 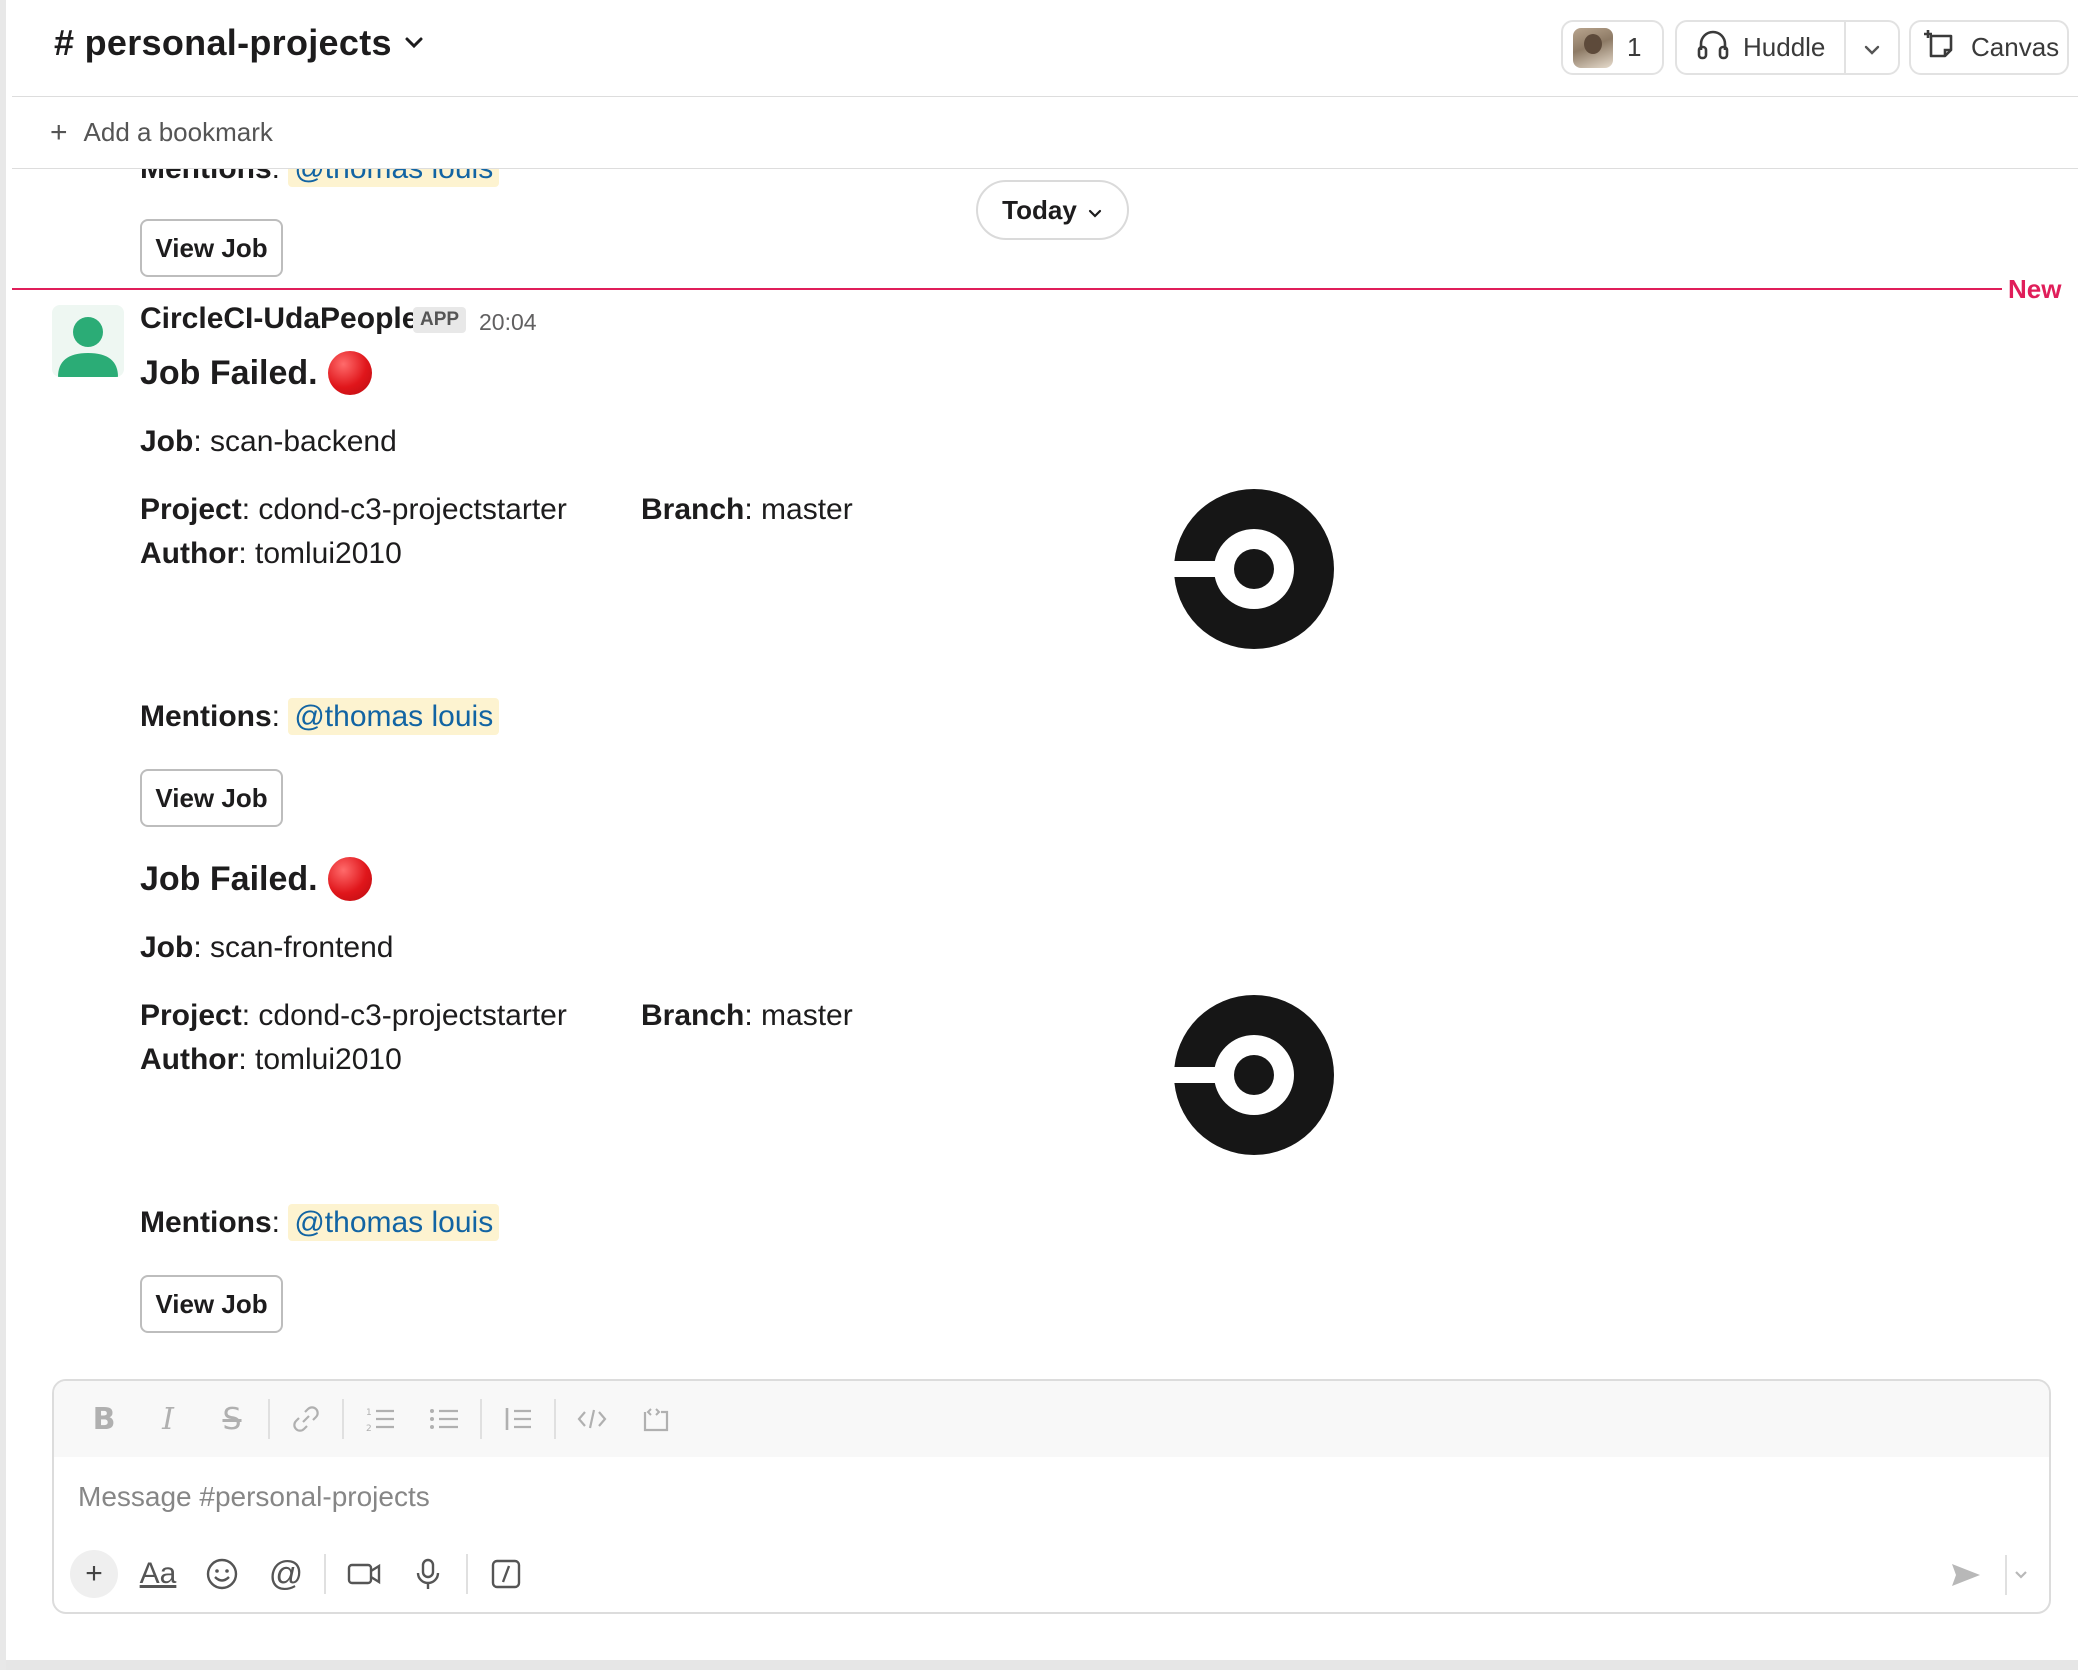 I want to click on plus-icon: +, so click(x=59, y=132).